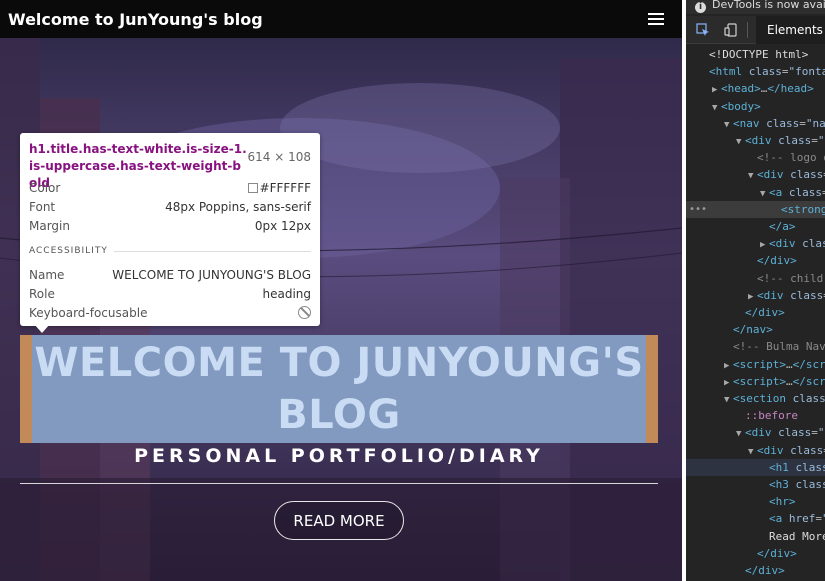 The width and height of the screenshot is (825, 581). What do you see at coordinates (170, 225) in the screenshot?
I see `tooltip-row-margin: Margin 0px 12px` at bounding box center [170, 225].